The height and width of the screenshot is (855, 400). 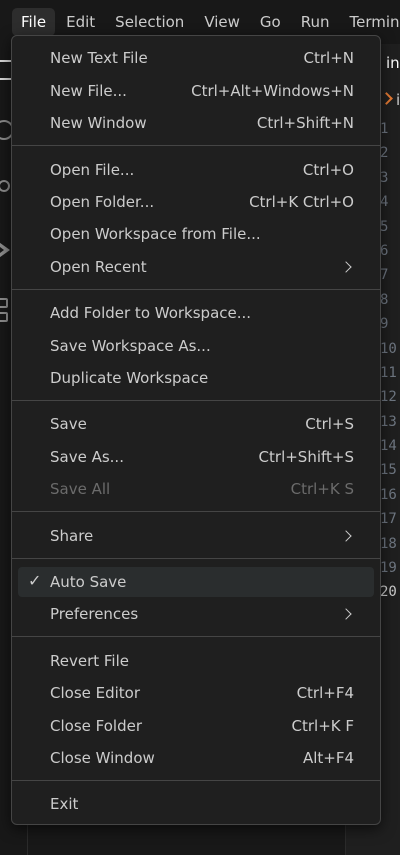 I want to click on line-number: 16, so click(x=388, y=494).